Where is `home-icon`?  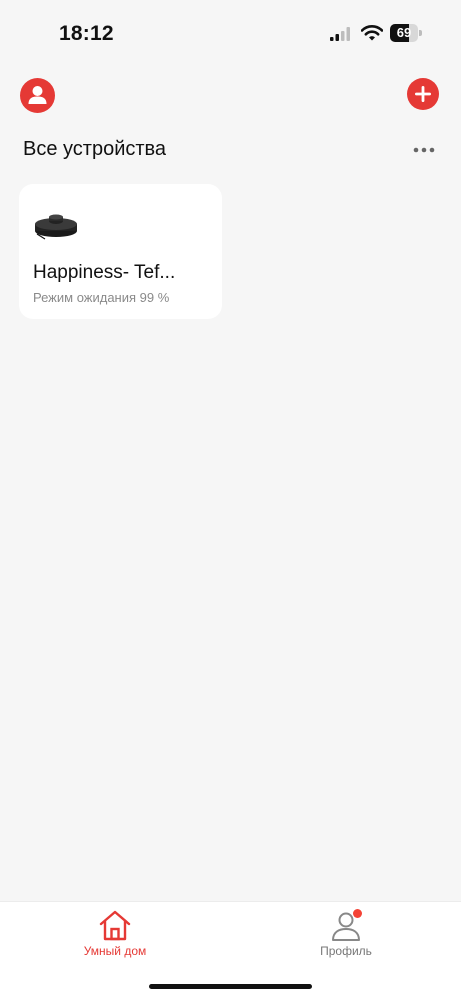
home-icon is located at coordinates (115, 925).